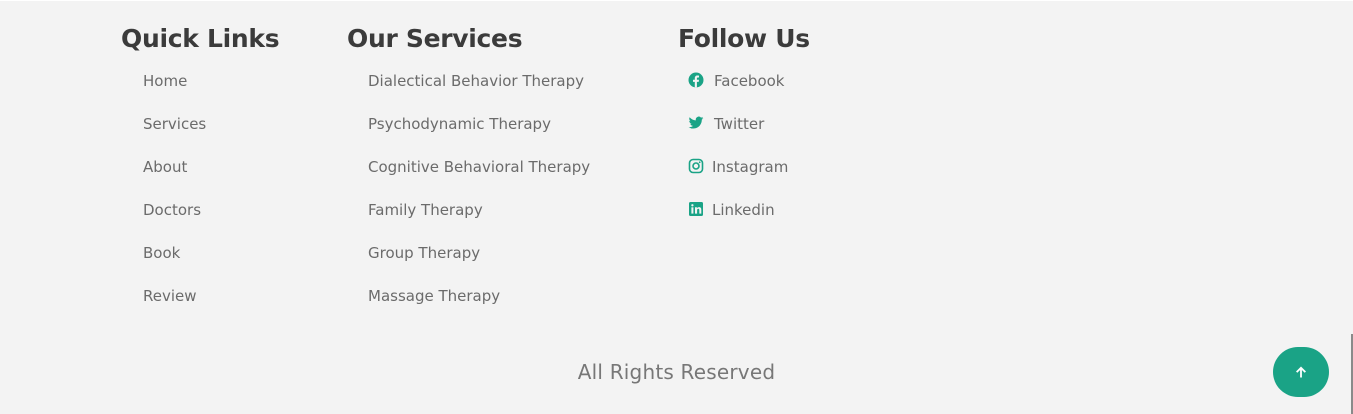 The width and height of the screenshot is (1353, 414). I want to click on quick-link-about: About, so click(165, 167).